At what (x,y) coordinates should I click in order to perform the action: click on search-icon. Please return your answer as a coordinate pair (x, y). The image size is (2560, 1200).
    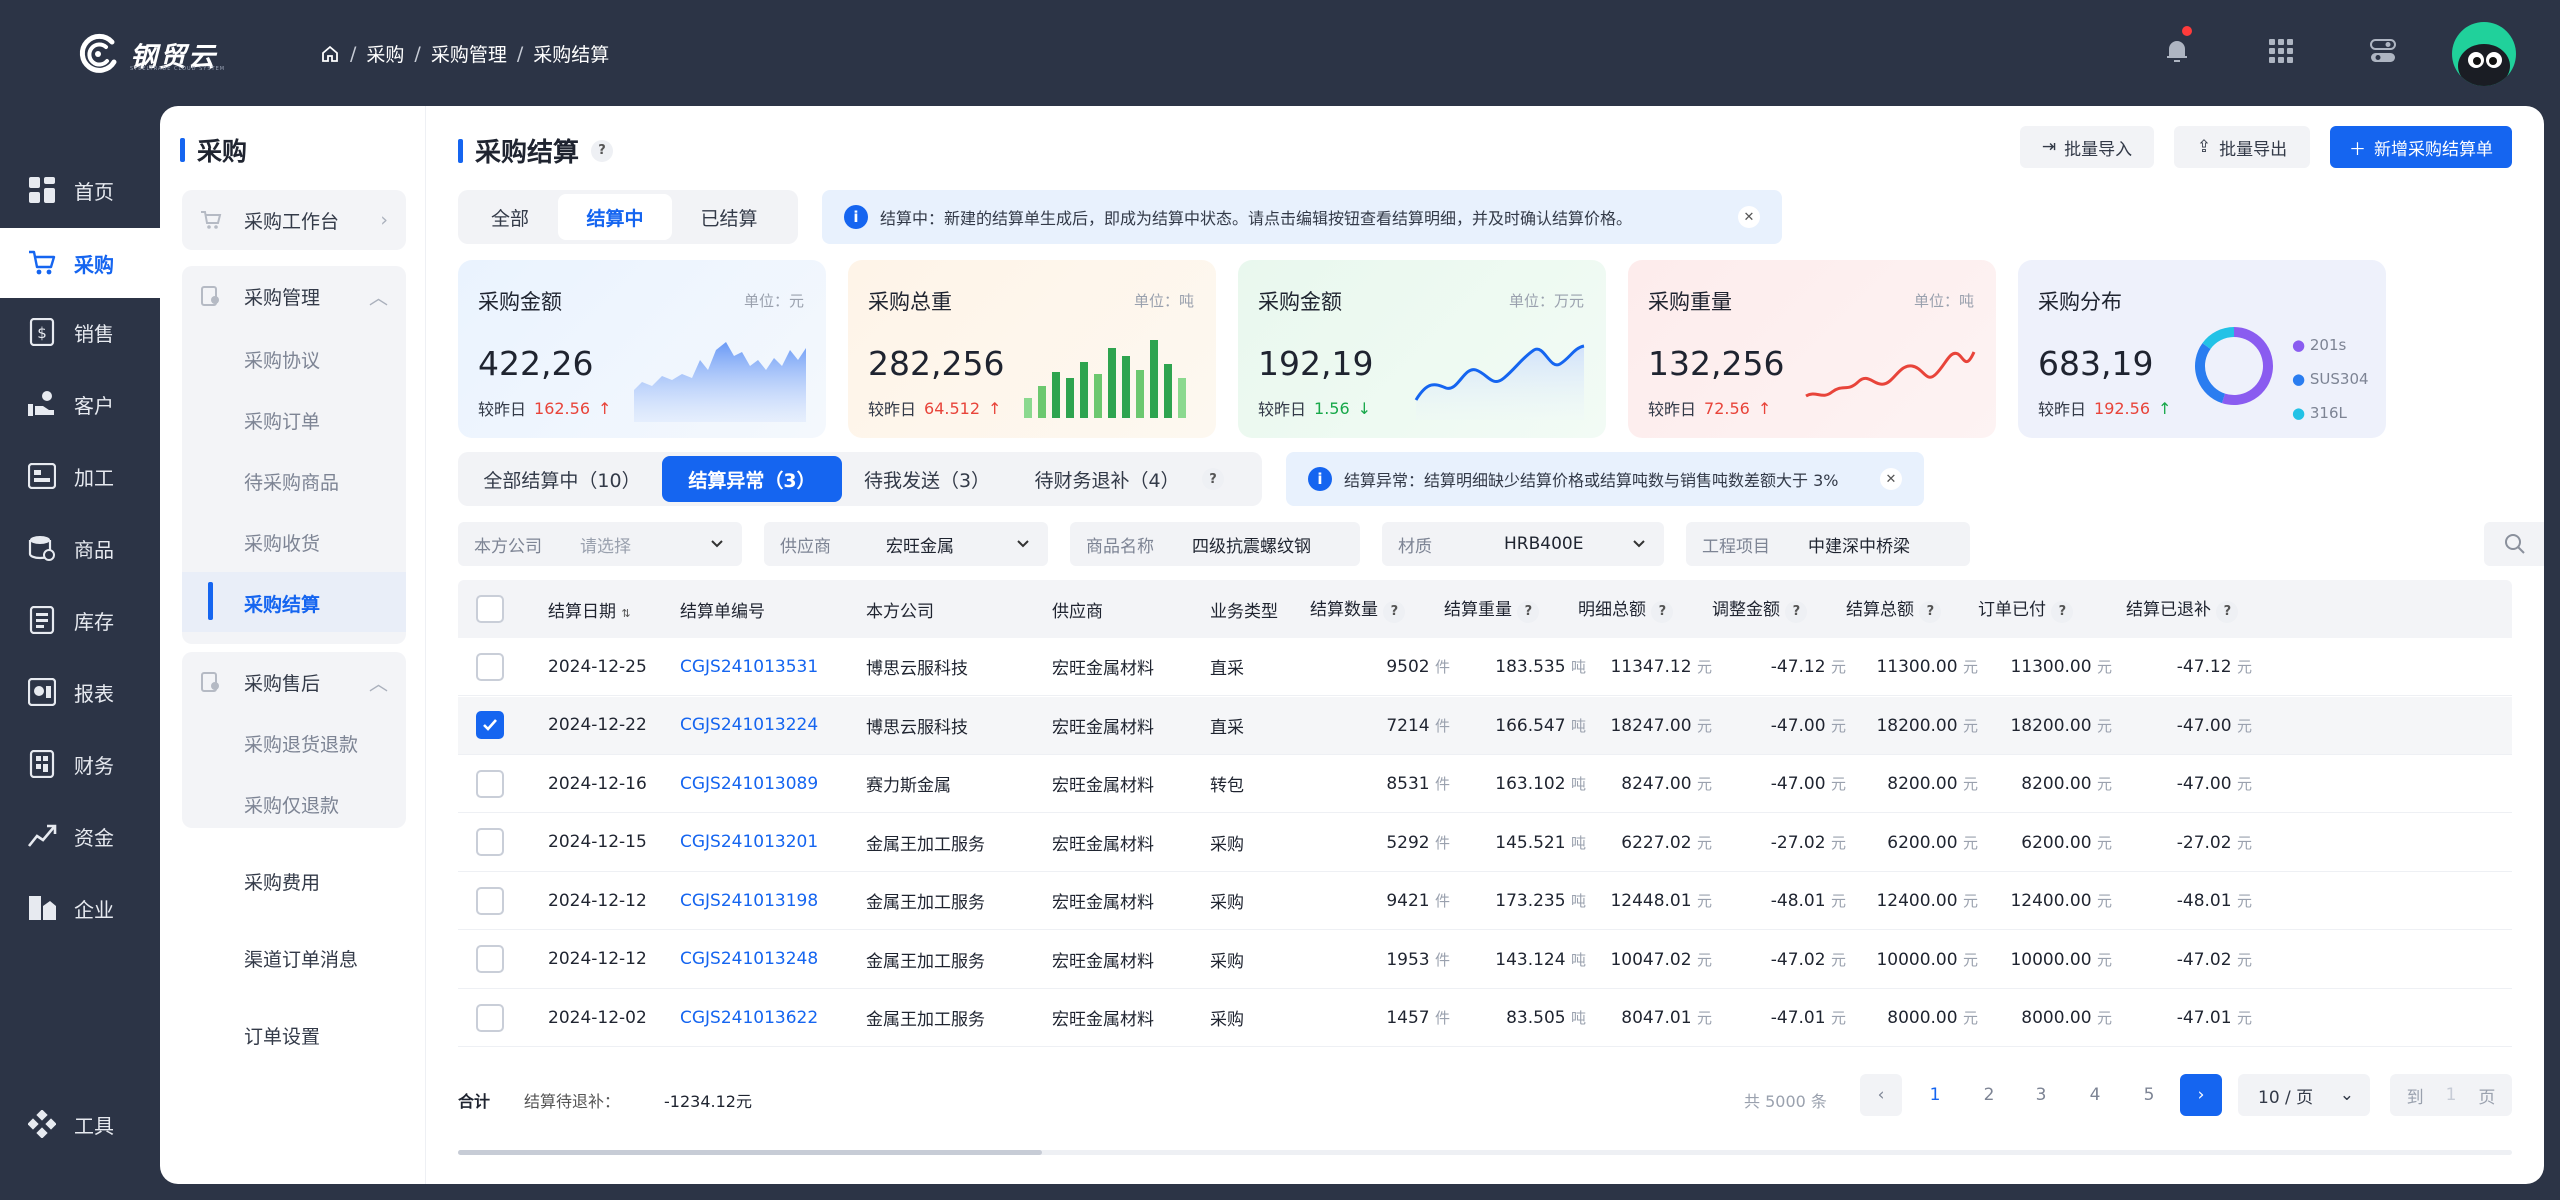
    Looking at the image, I should click on (2515, 544).